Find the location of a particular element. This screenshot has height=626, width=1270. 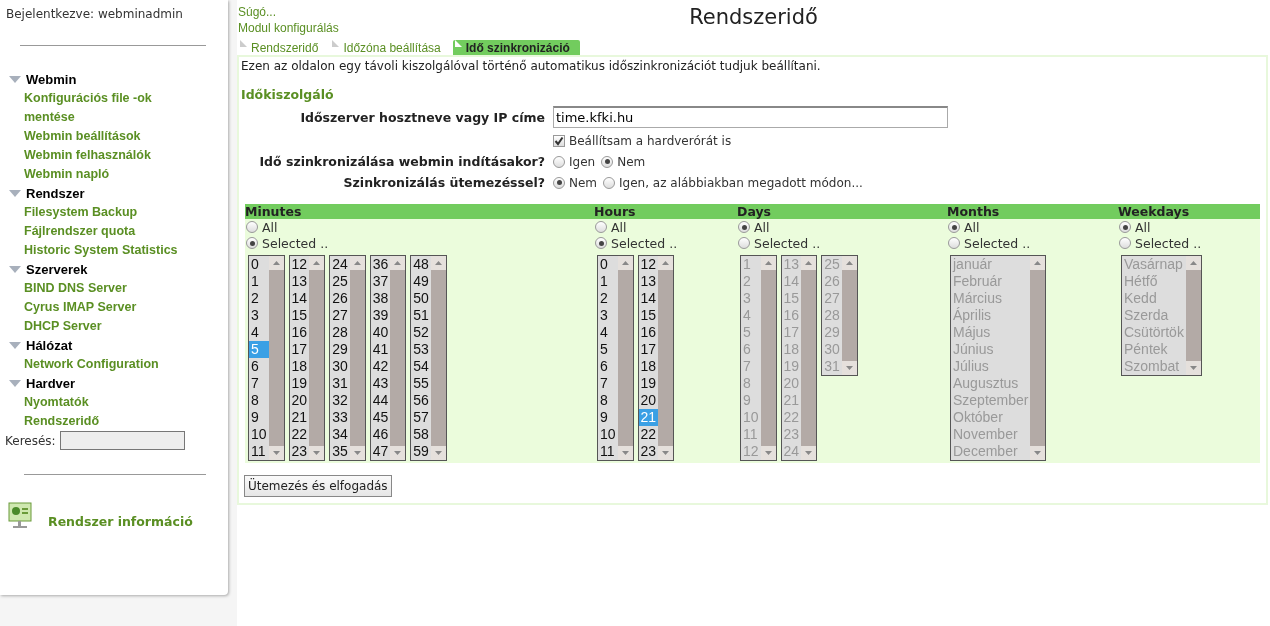

sidebar-link: Konfigurációs file -ok mentése is located at coordinates (106, 108).